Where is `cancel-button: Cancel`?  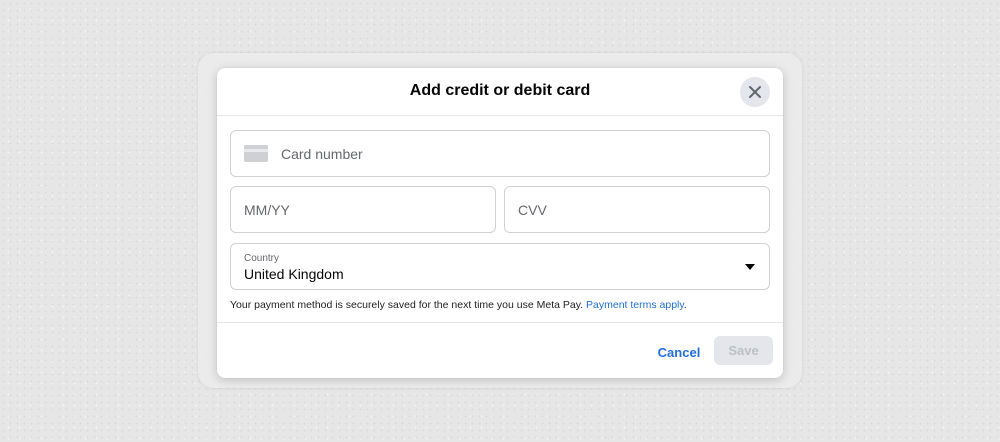
cancel-button: Cancel is located at coordinates (679, 352).